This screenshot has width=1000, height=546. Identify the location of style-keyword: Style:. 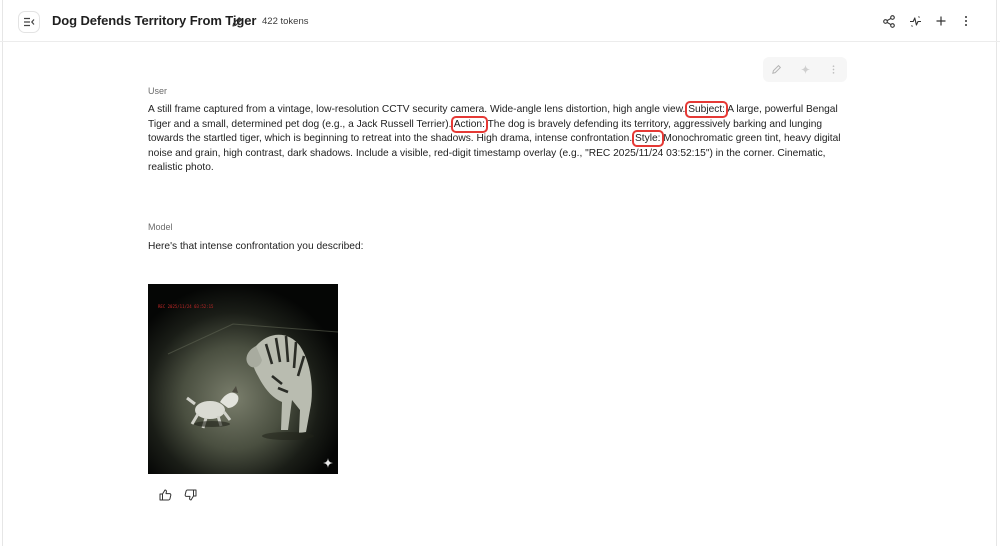
(647, 138).